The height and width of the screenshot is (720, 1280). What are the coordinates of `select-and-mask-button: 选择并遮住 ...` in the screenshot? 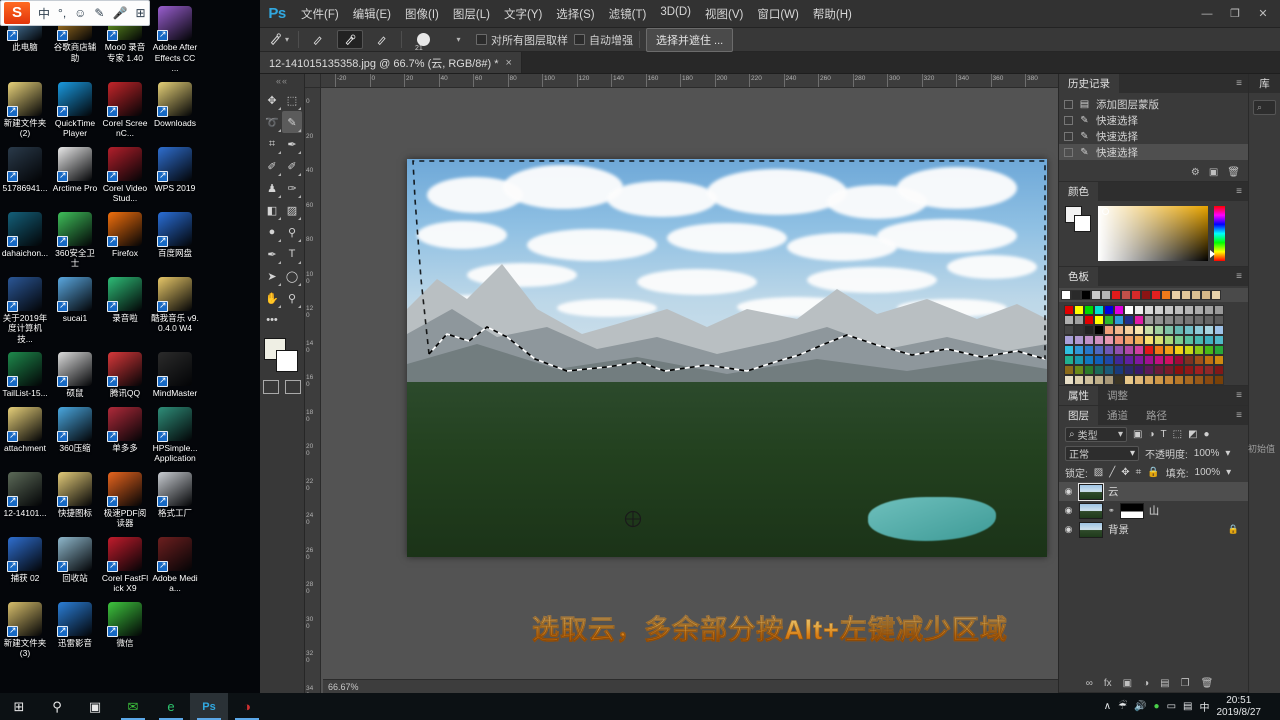 It's located at (690, 39).